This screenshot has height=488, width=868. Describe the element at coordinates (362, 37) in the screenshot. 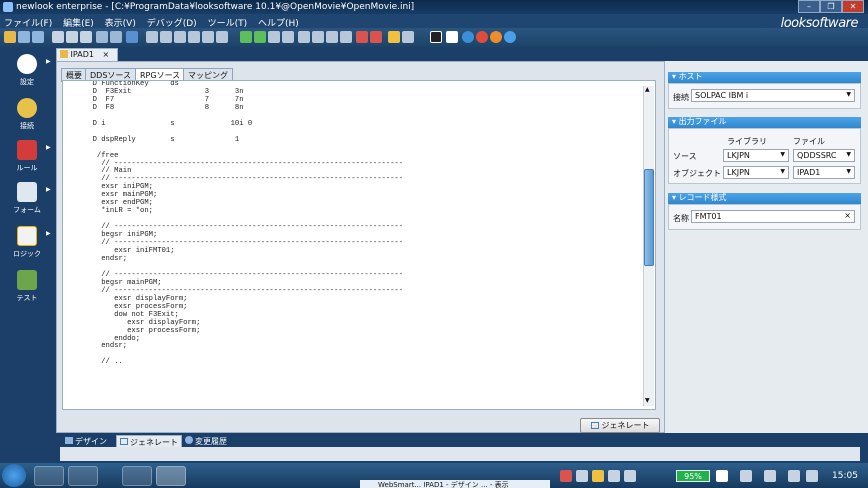

I see `breakpoint-icon` at that location.